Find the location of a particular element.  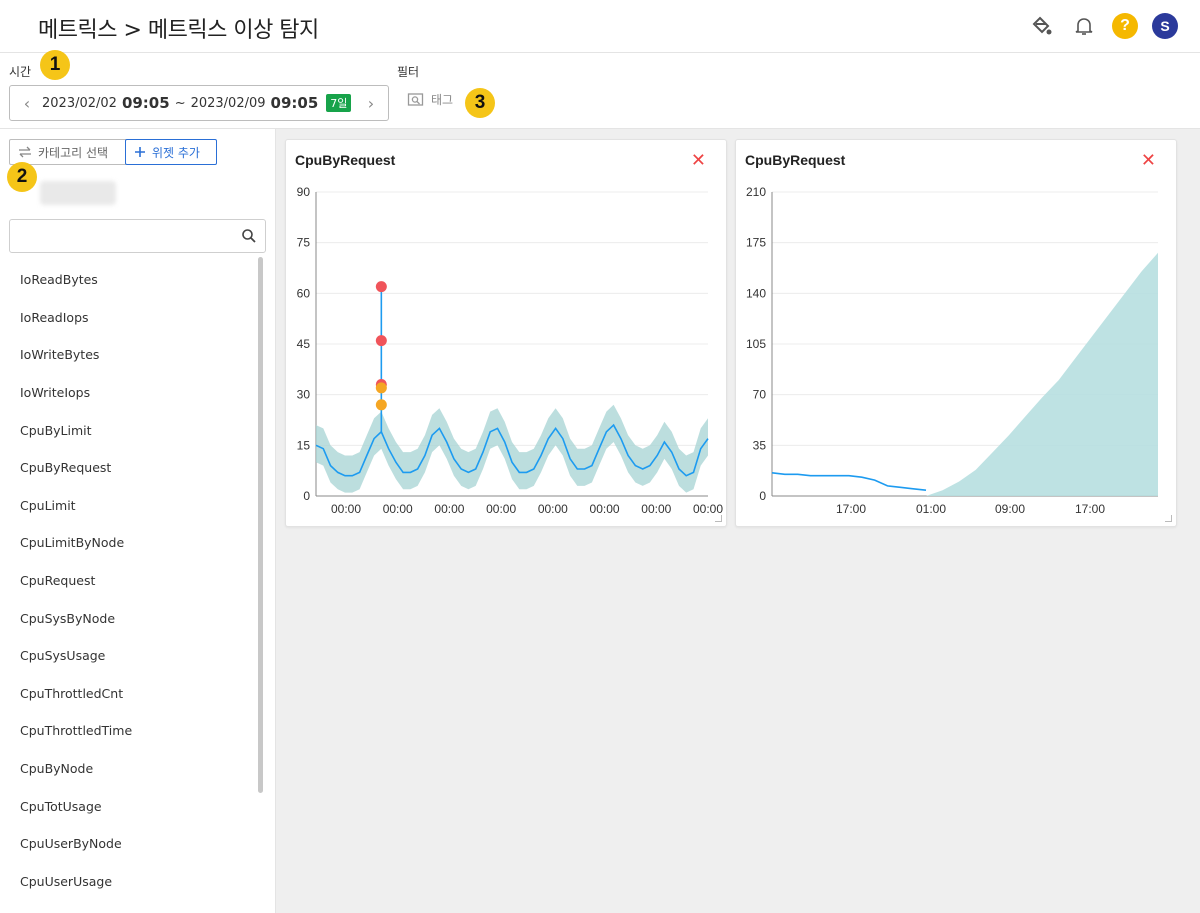

header: 메트릭스 > 메트릭스 이상 탐지 ? S is located at coordinates (600, 26).